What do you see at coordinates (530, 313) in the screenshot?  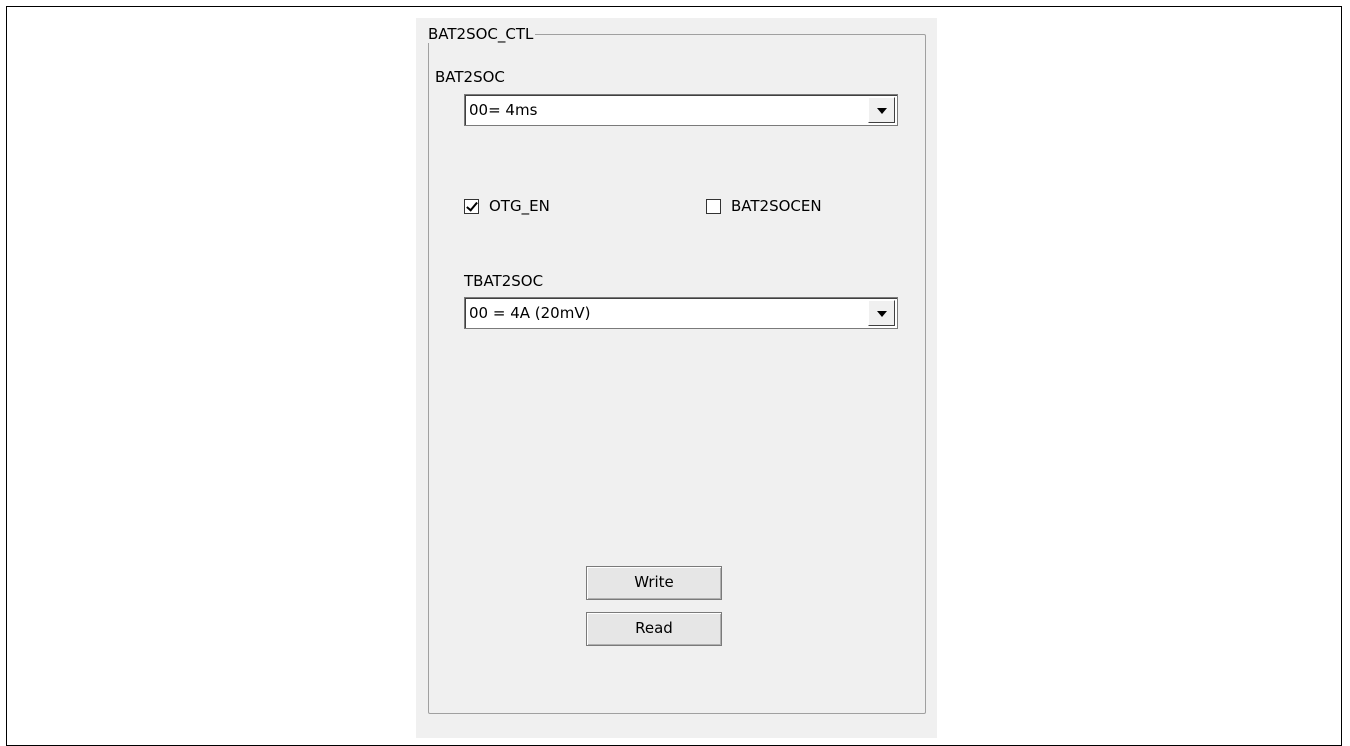 I see `tbat2soc-select-value: 00 = 4A (20mV)` at bounding box center [530, 313].